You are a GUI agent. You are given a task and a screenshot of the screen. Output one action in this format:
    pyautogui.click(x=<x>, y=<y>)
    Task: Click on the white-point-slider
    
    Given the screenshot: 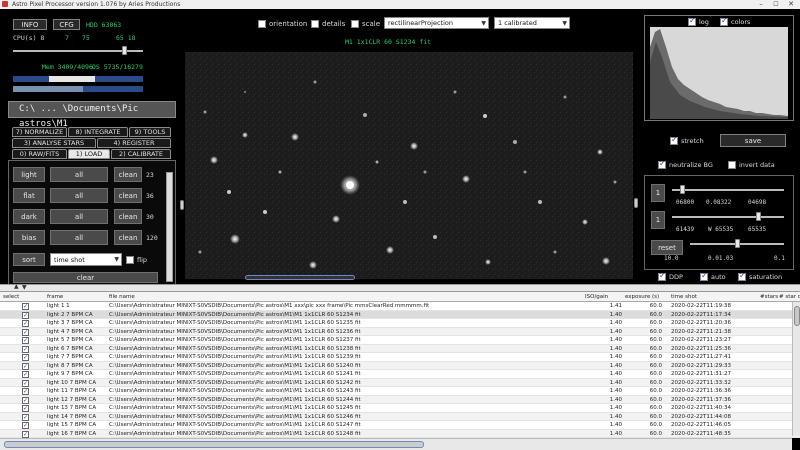 What is the action you would take?
    pyautogui.click(x=728, y=217)
    